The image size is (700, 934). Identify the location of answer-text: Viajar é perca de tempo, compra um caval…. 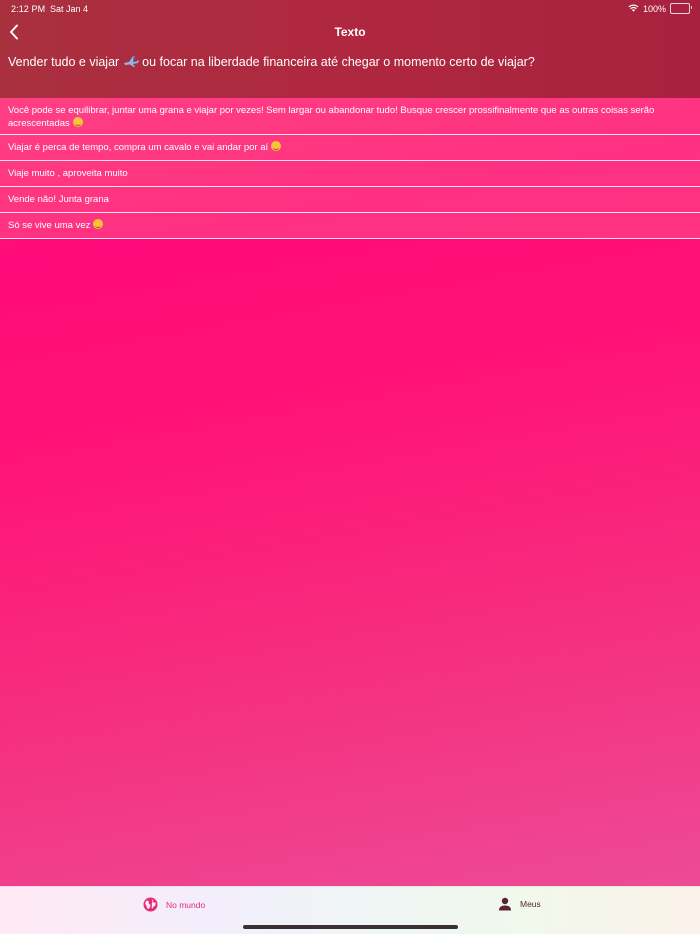
(138, 147).